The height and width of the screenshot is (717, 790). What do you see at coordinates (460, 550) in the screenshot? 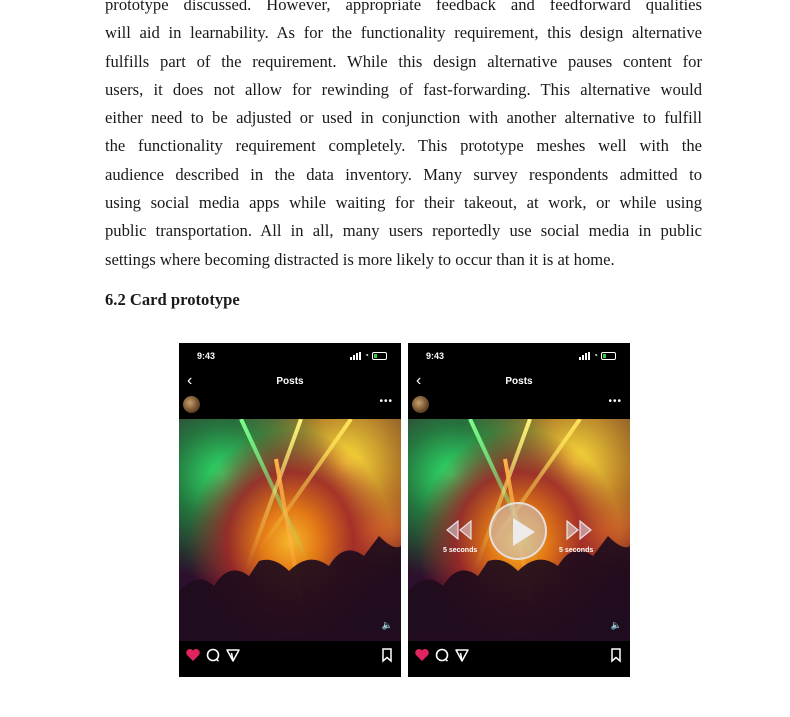
I see `rewind-label: 5 seconds` at bounding box center [460, 550].